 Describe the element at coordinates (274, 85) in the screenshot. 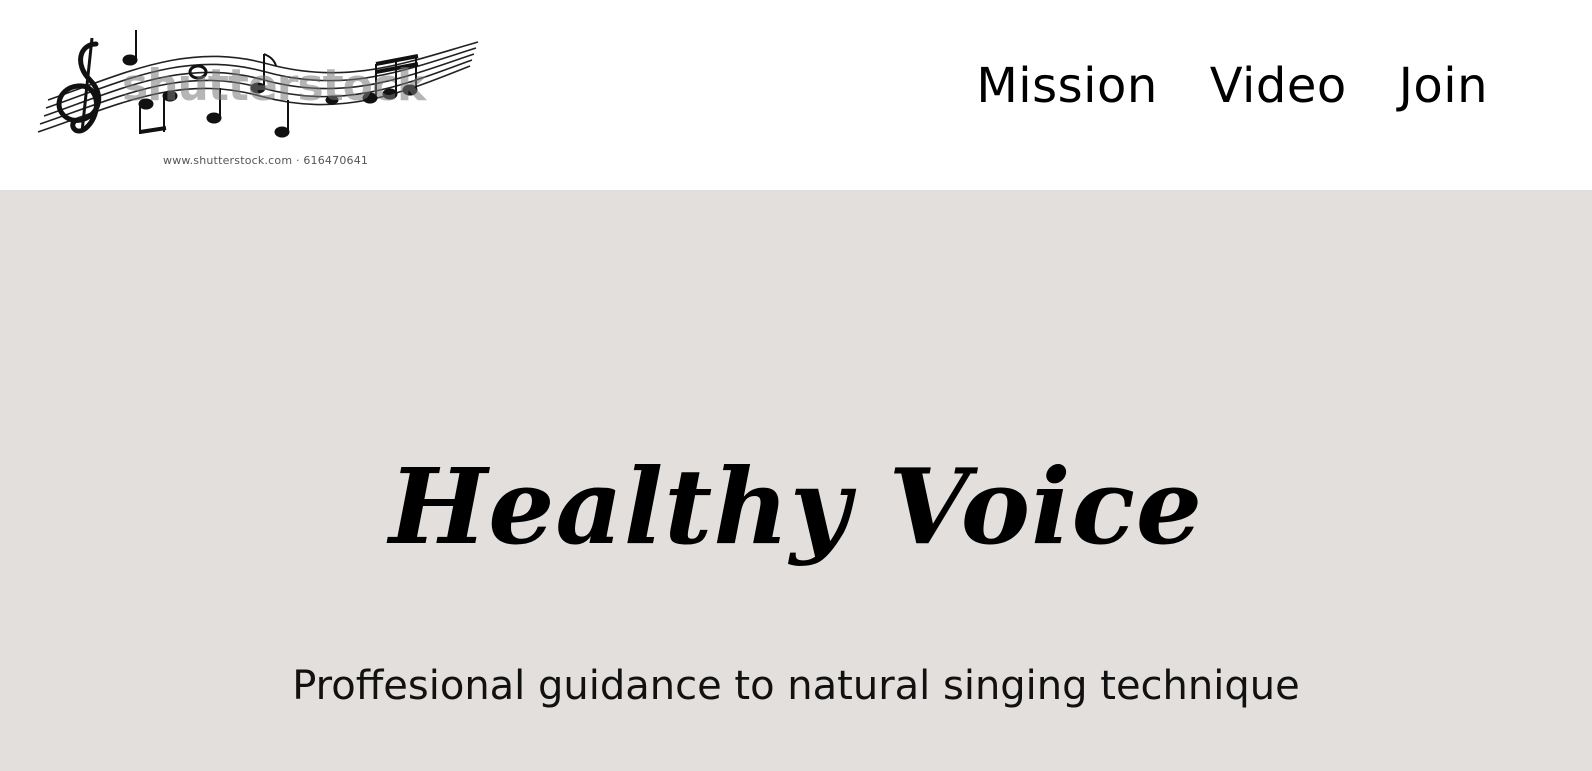

I see `logo-watermark: shutterstock` at that location.